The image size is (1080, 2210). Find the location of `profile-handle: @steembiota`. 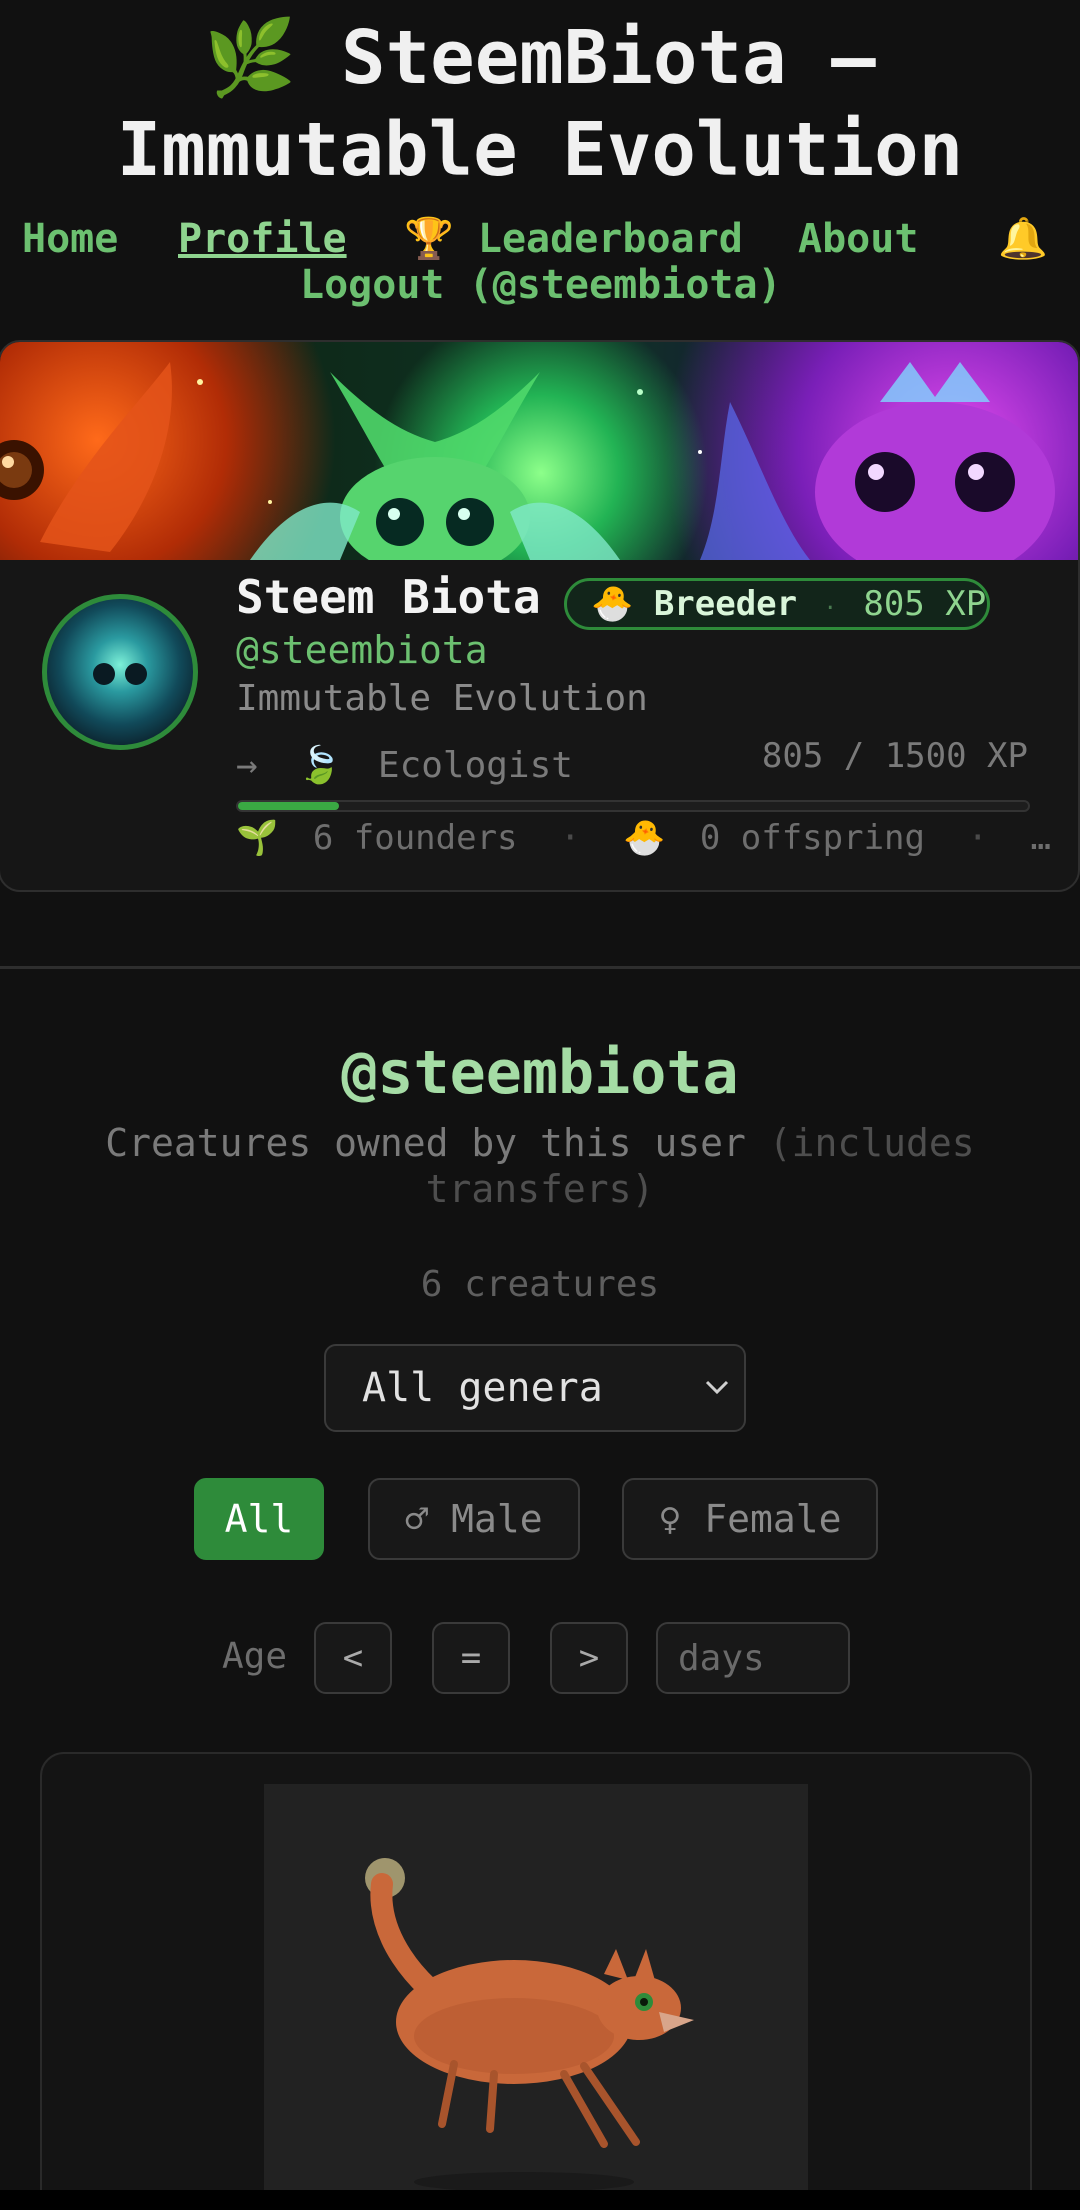

profile-handle: @steembiota is located at coordinates (362, 650).